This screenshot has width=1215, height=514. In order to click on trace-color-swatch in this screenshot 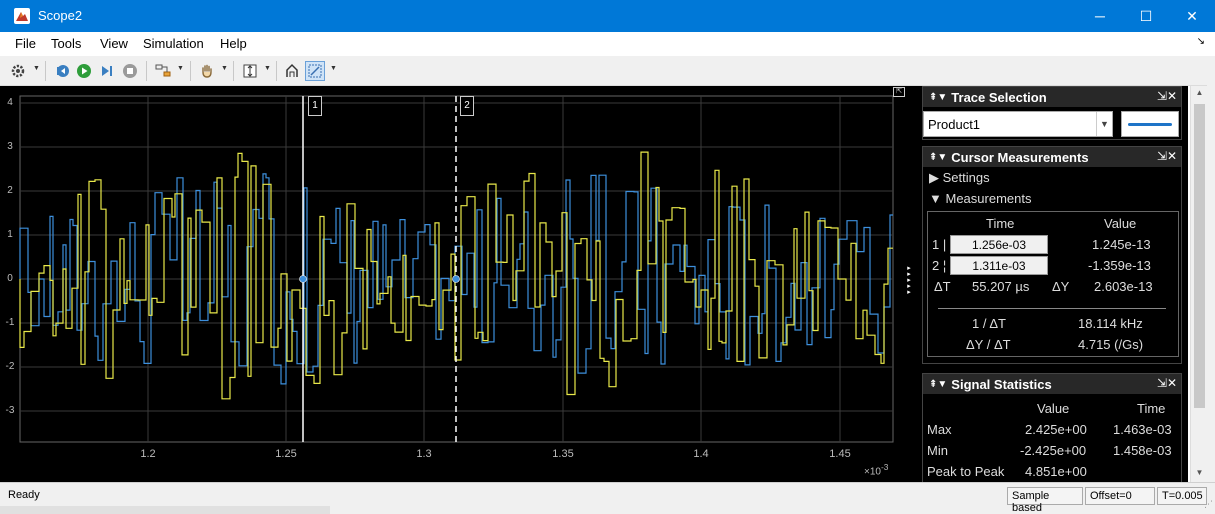, I will do `click(1150, 124)`.